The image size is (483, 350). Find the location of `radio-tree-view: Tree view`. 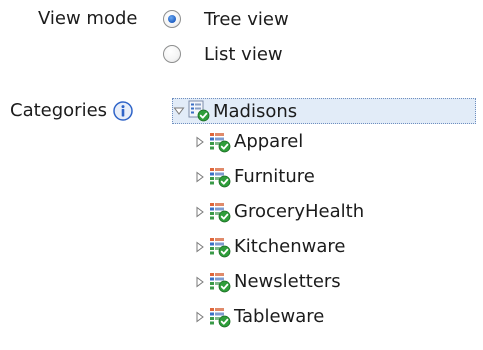

radio-tree-view: Tree view is located at coordinates (226, 19).